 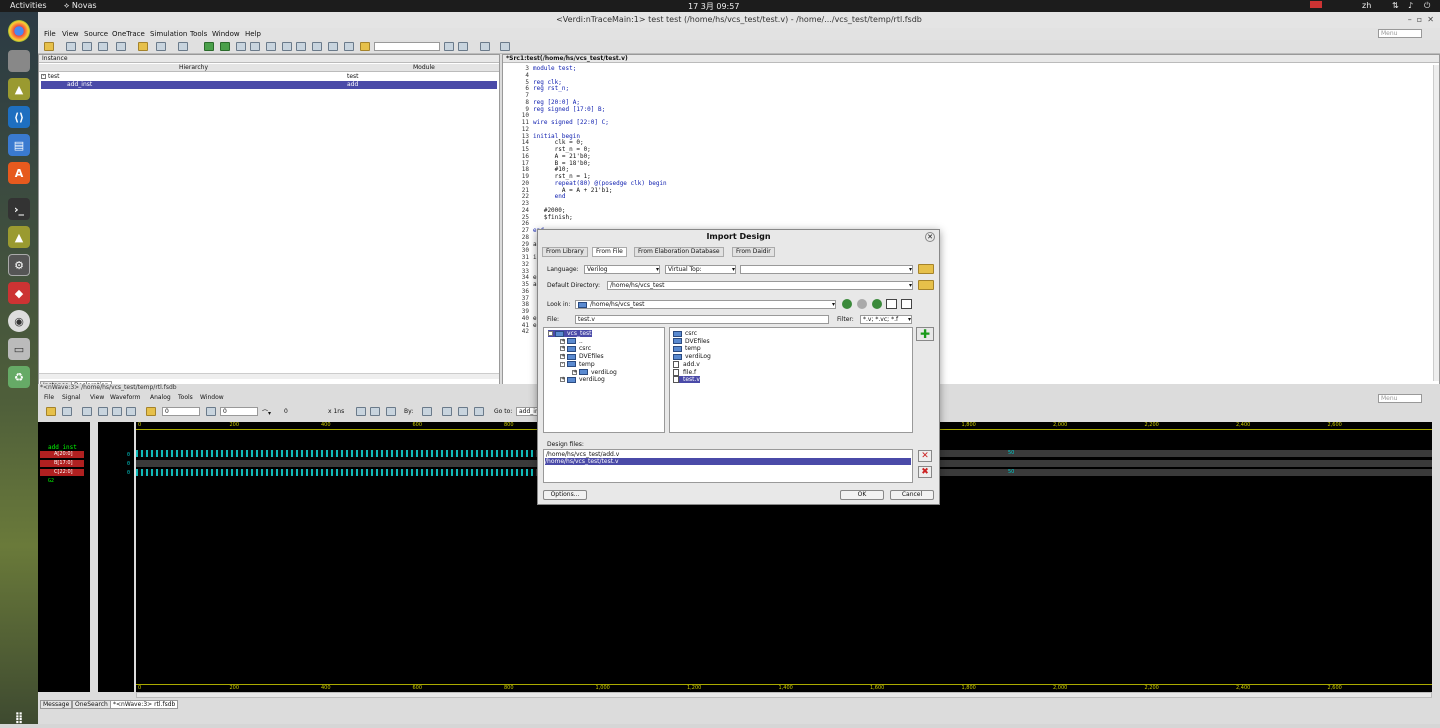 I want to click on tab-from-daidir: From Daidir, so click(x=753, y=252).